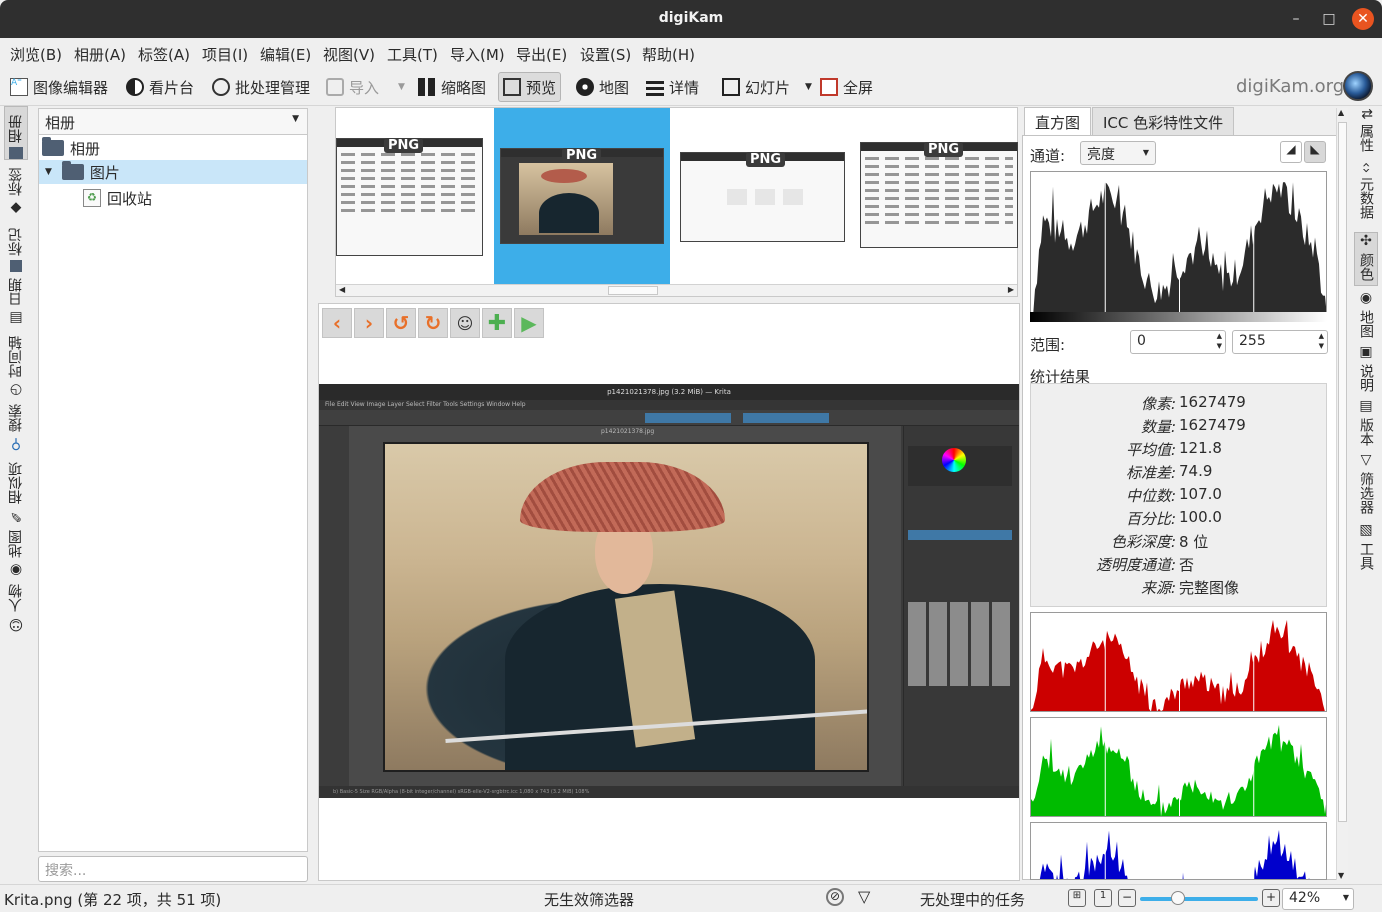 The width and height of the screenshot is (1382, 912). Describe the element at coordinates (602, 87) in the screenshot. I see `map-button: 地图` at that location.